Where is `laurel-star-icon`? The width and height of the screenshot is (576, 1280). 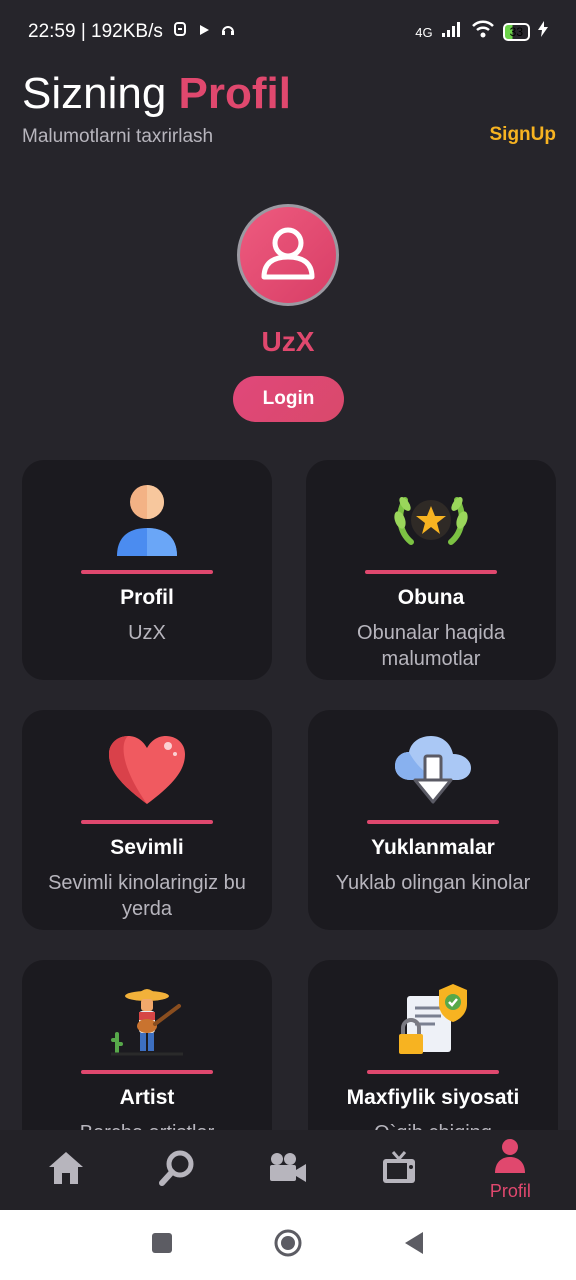
laurel-star-icon is located at coordinates (431, 520).